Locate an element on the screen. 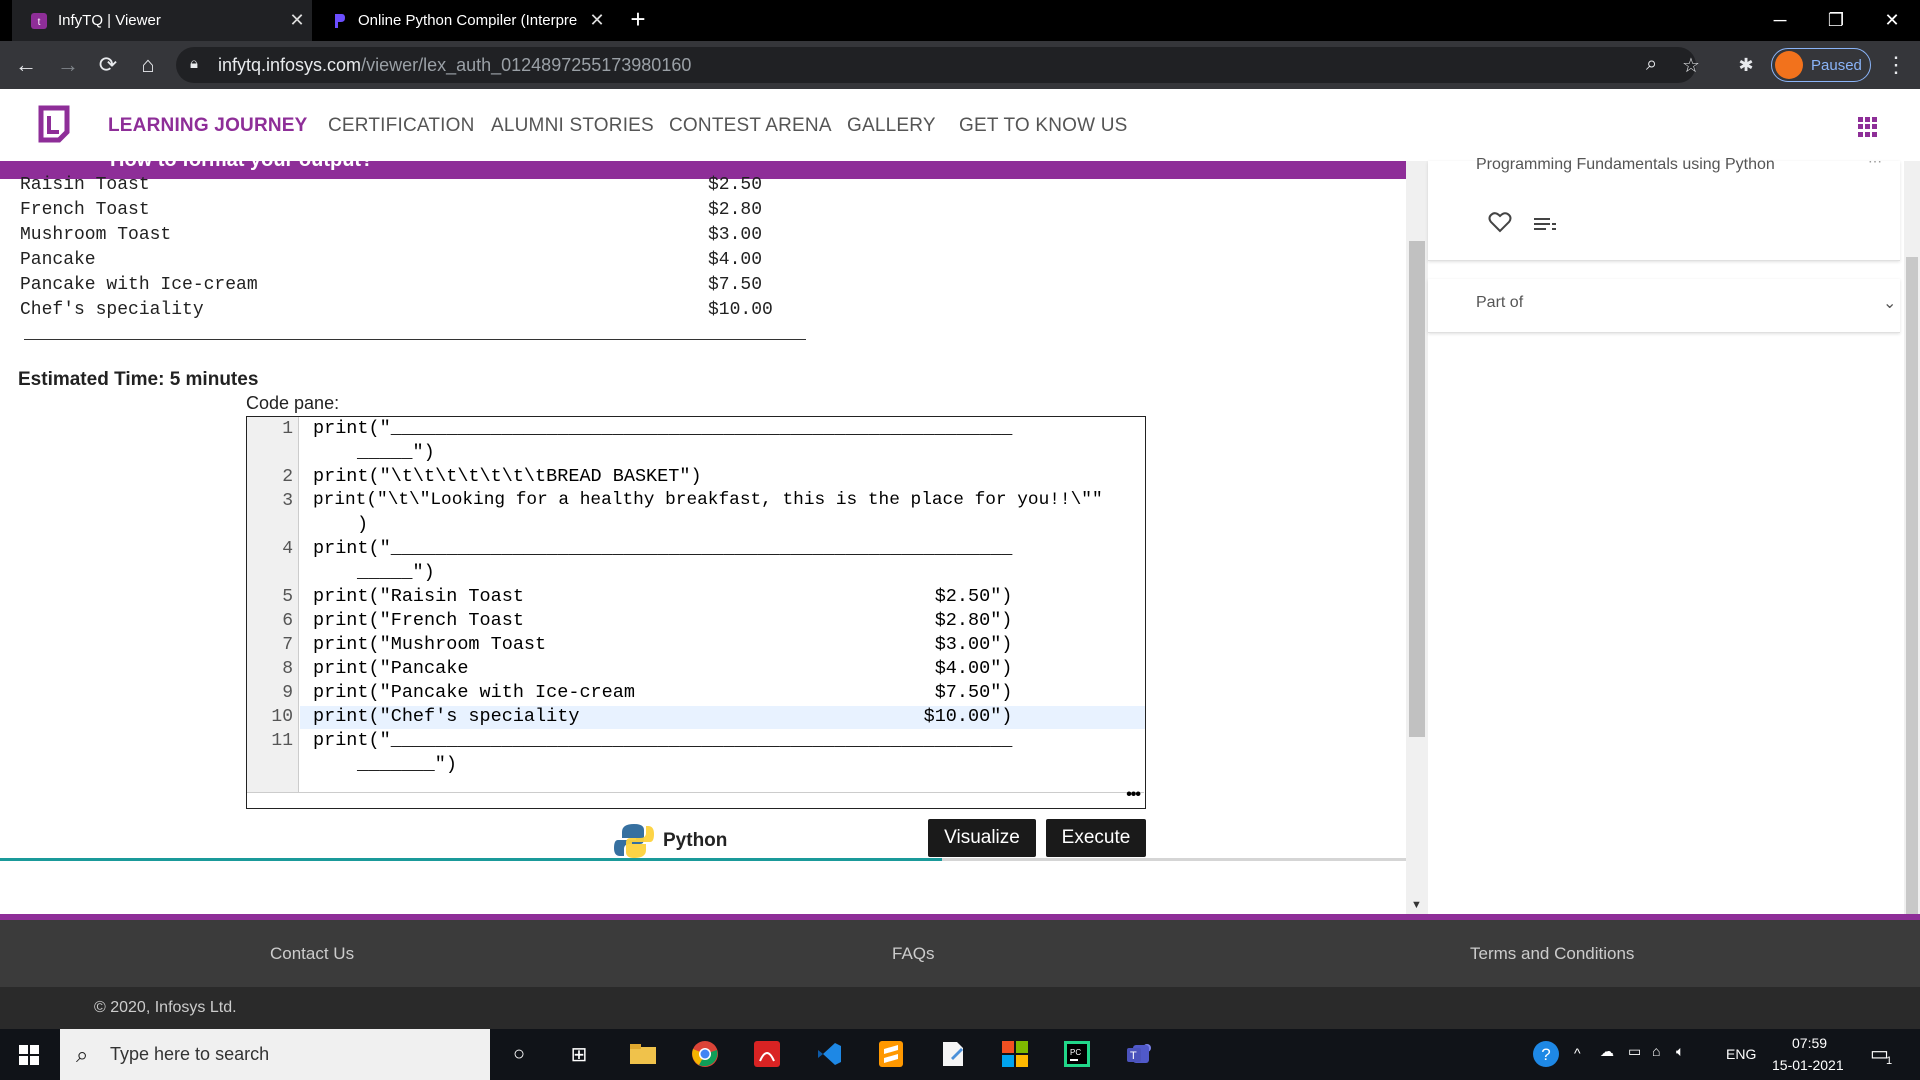 The image size is (1920, 1080). menu-price: $4.00 is located at coordinates (735, 260).